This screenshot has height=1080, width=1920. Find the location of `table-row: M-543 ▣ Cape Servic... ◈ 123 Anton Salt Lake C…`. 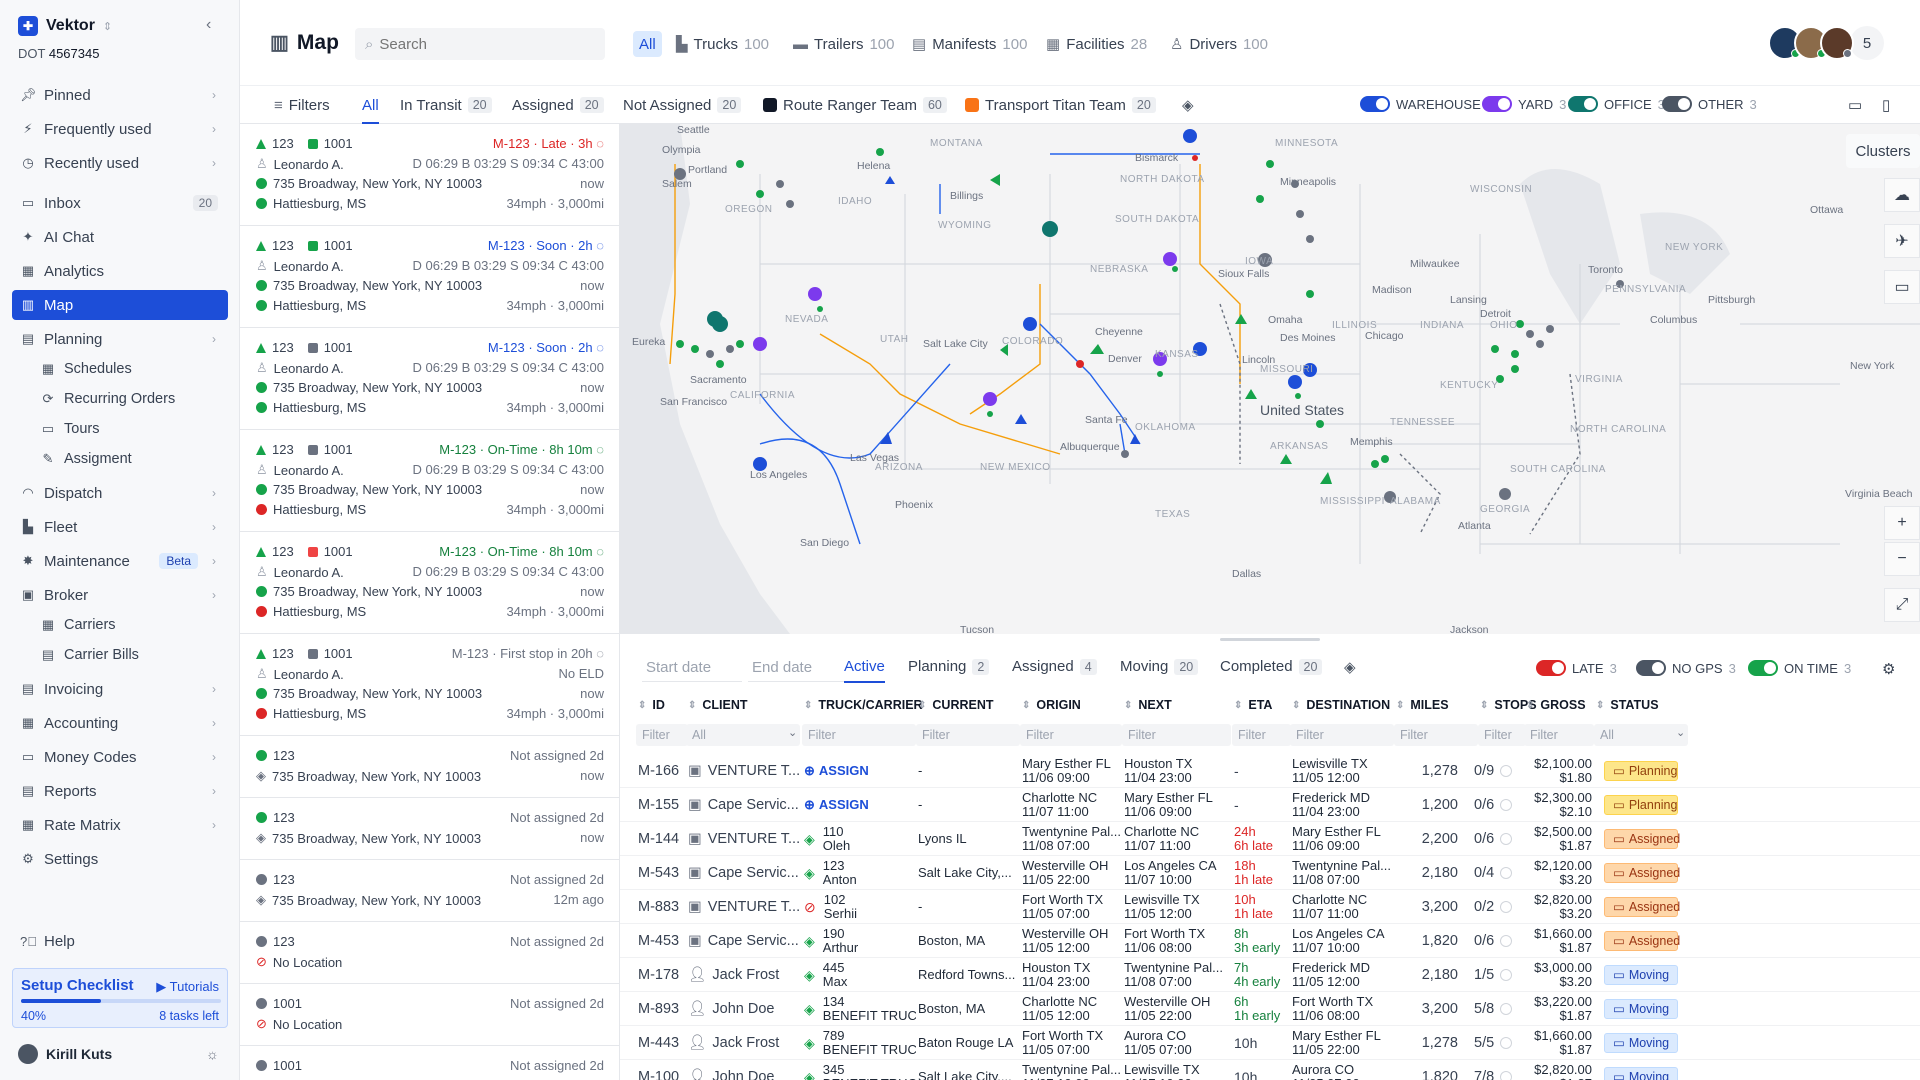

table-row: M-543 ▣ Cape Servic... ◈ 123 Anton Salt Lake C… is located at coordinates (1270, 873).